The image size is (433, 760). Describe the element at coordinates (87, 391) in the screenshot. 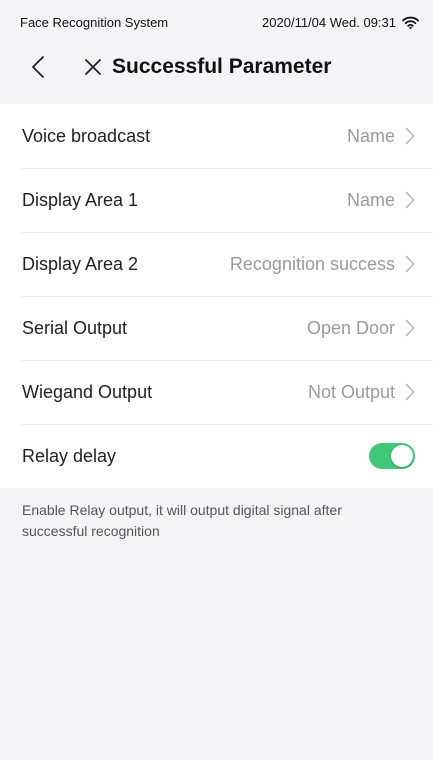

I see `row-label: Wiegand Output` at that location.